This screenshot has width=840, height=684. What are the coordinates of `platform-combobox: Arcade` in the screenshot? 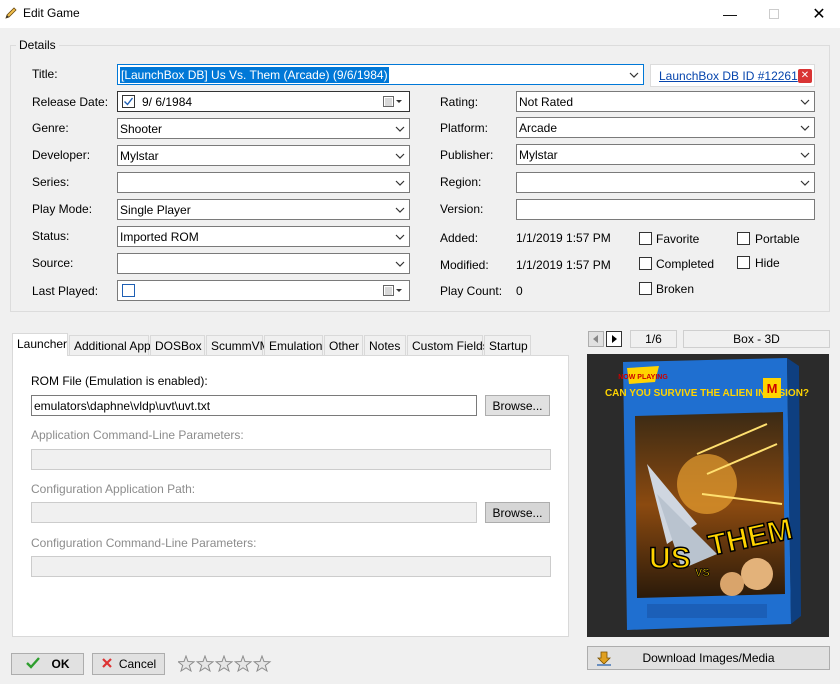 It's located at (665, 127).